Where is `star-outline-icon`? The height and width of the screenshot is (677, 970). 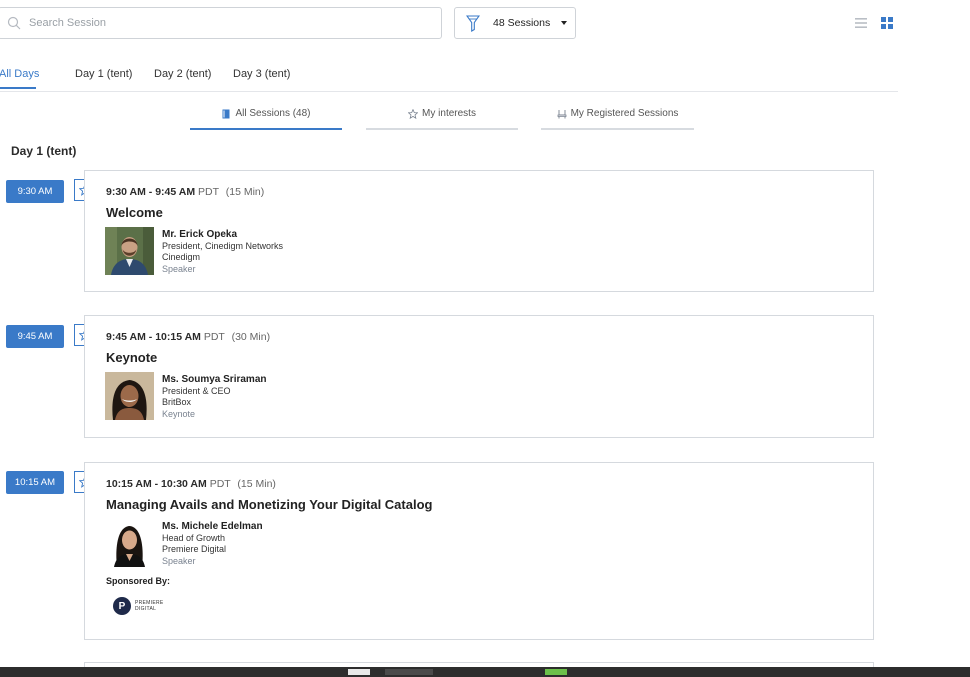 star-outline-icon is located at coordinates (413, 113).